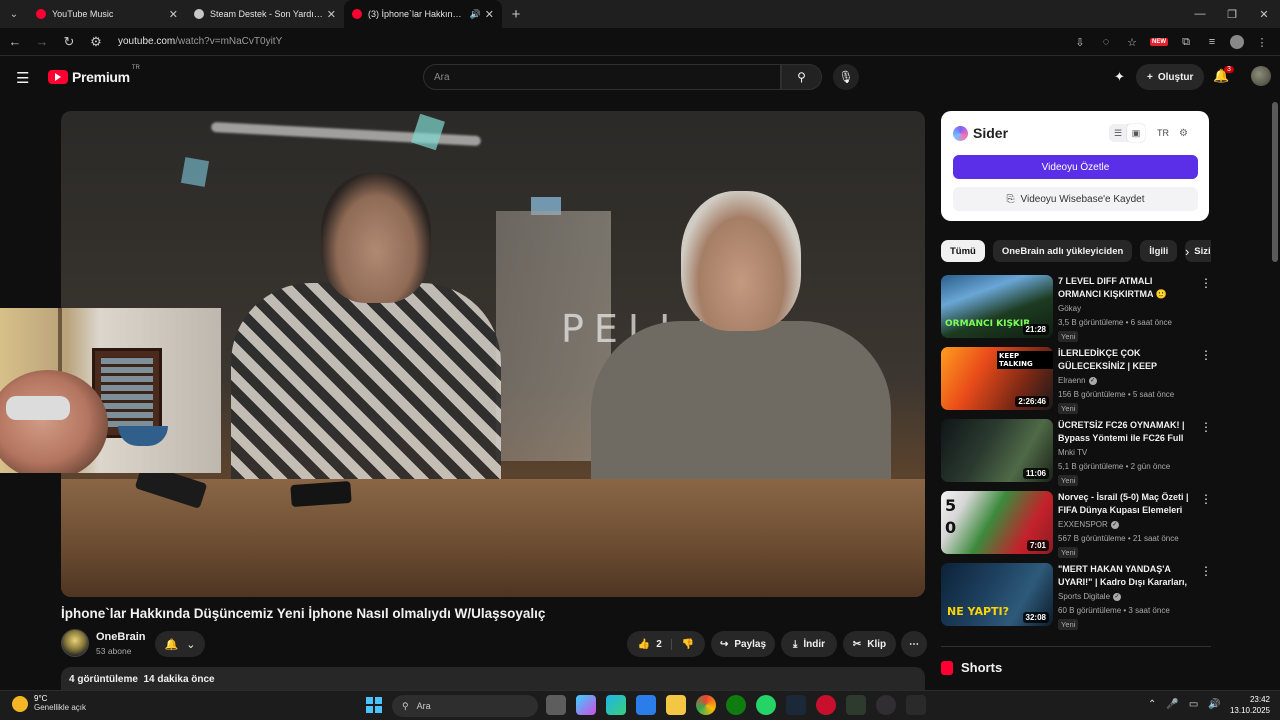  What do you see at coordinates (180, 644) in the screenshot?
I see `subscription-bell-button: 🔔 ⌄` at bounding box center [180, 644].